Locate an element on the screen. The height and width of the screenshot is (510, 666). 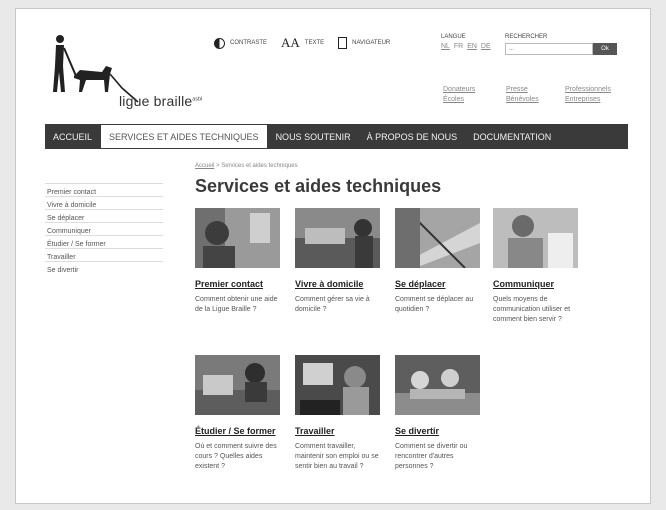
accessibility-toolbar: Contraste AA Texte Navigateur is located at coordinates (309, 43).